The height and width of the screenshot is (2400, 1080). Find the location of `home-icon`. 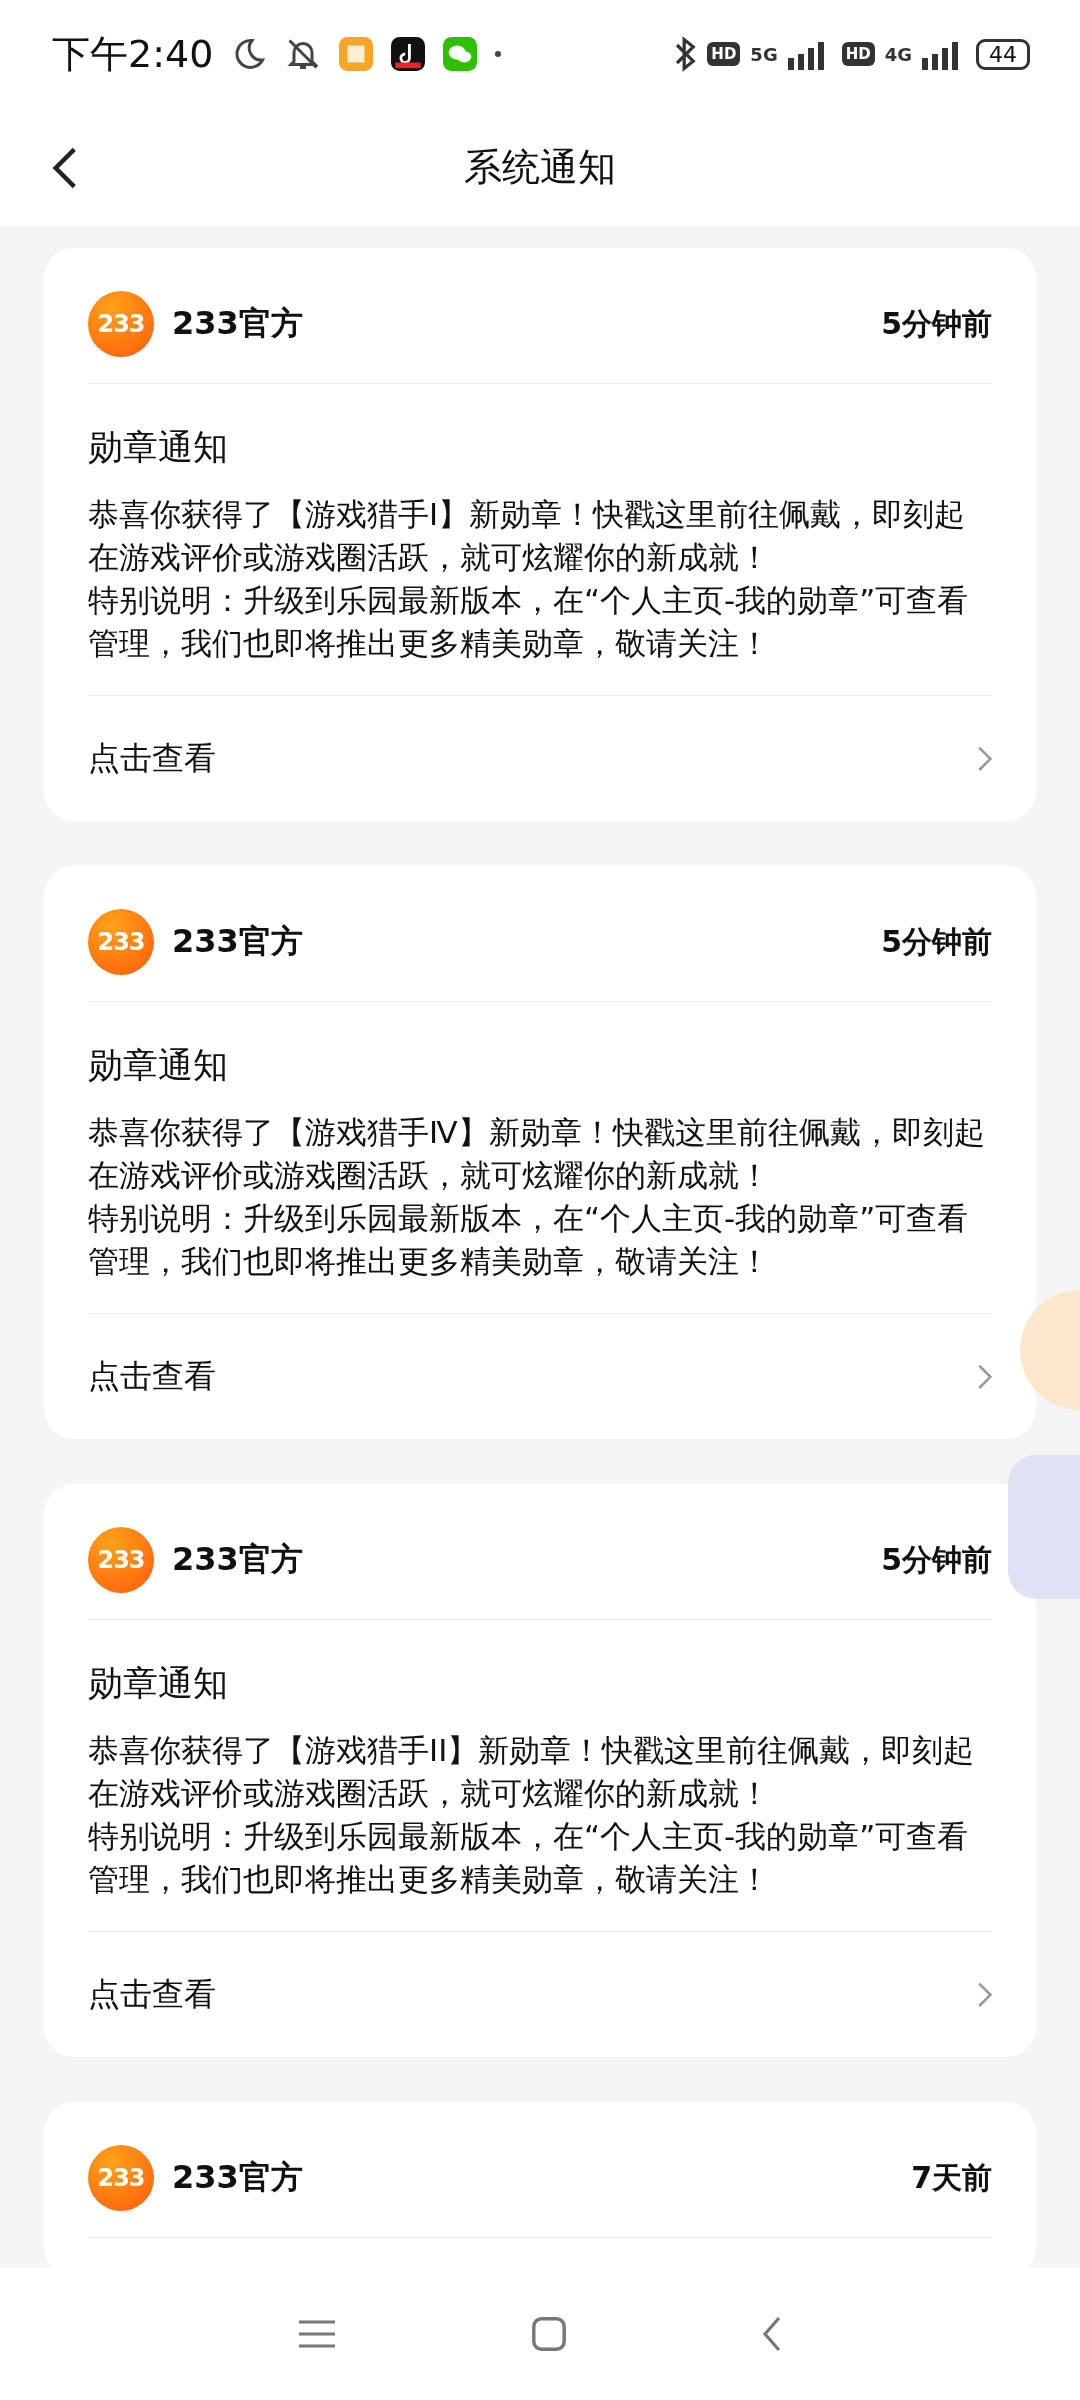

home-icon is located at coordinates (549, 2334).